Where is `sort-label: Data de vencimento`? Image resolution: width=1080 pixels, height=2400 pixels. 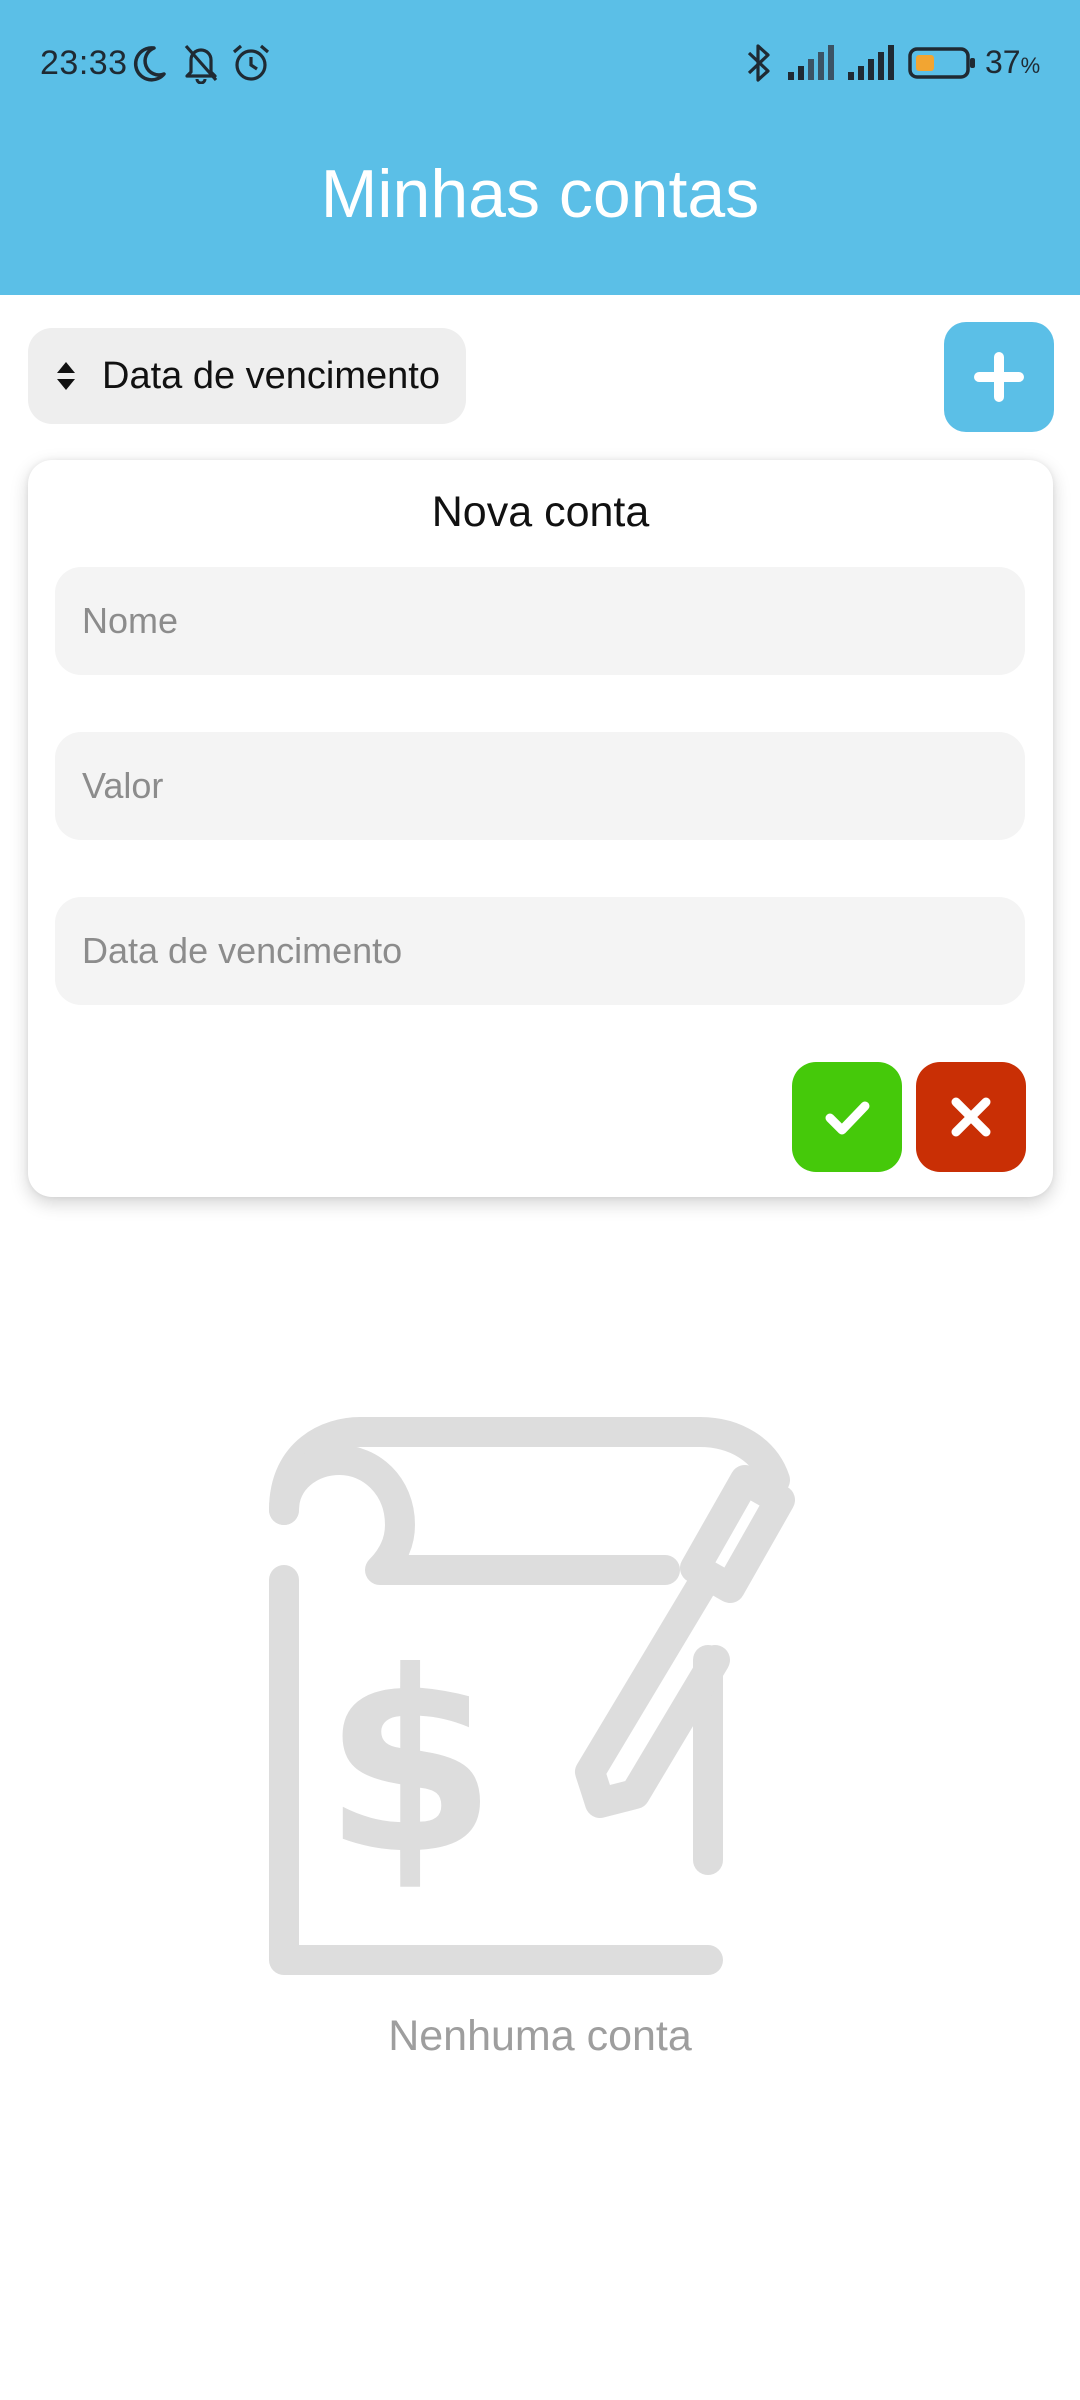 sort-label: Data de vencimento is located at coordinates (271, 375).